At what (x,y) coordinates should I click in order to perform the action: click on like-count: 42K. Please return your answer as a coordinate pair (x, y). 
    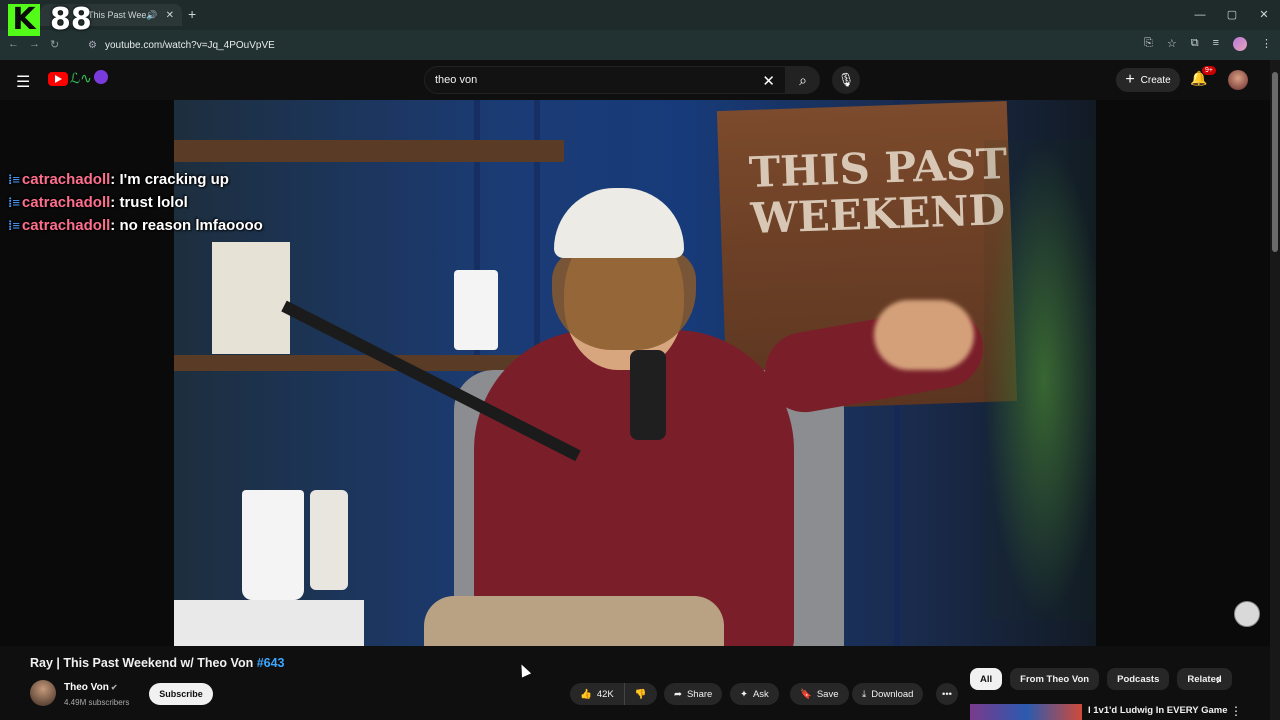
    Looking at the image, I should click on (605, 694).